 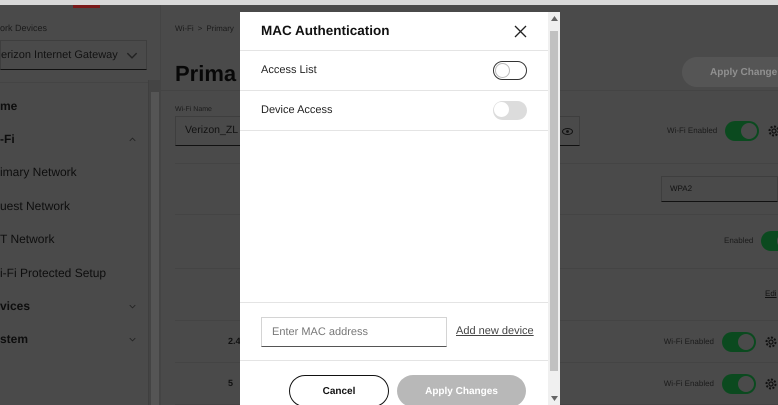 What do you see at coordinates (297, 110) in the screenshot?
I see `setting-label: Device Access` at bounding box center [297, 110].